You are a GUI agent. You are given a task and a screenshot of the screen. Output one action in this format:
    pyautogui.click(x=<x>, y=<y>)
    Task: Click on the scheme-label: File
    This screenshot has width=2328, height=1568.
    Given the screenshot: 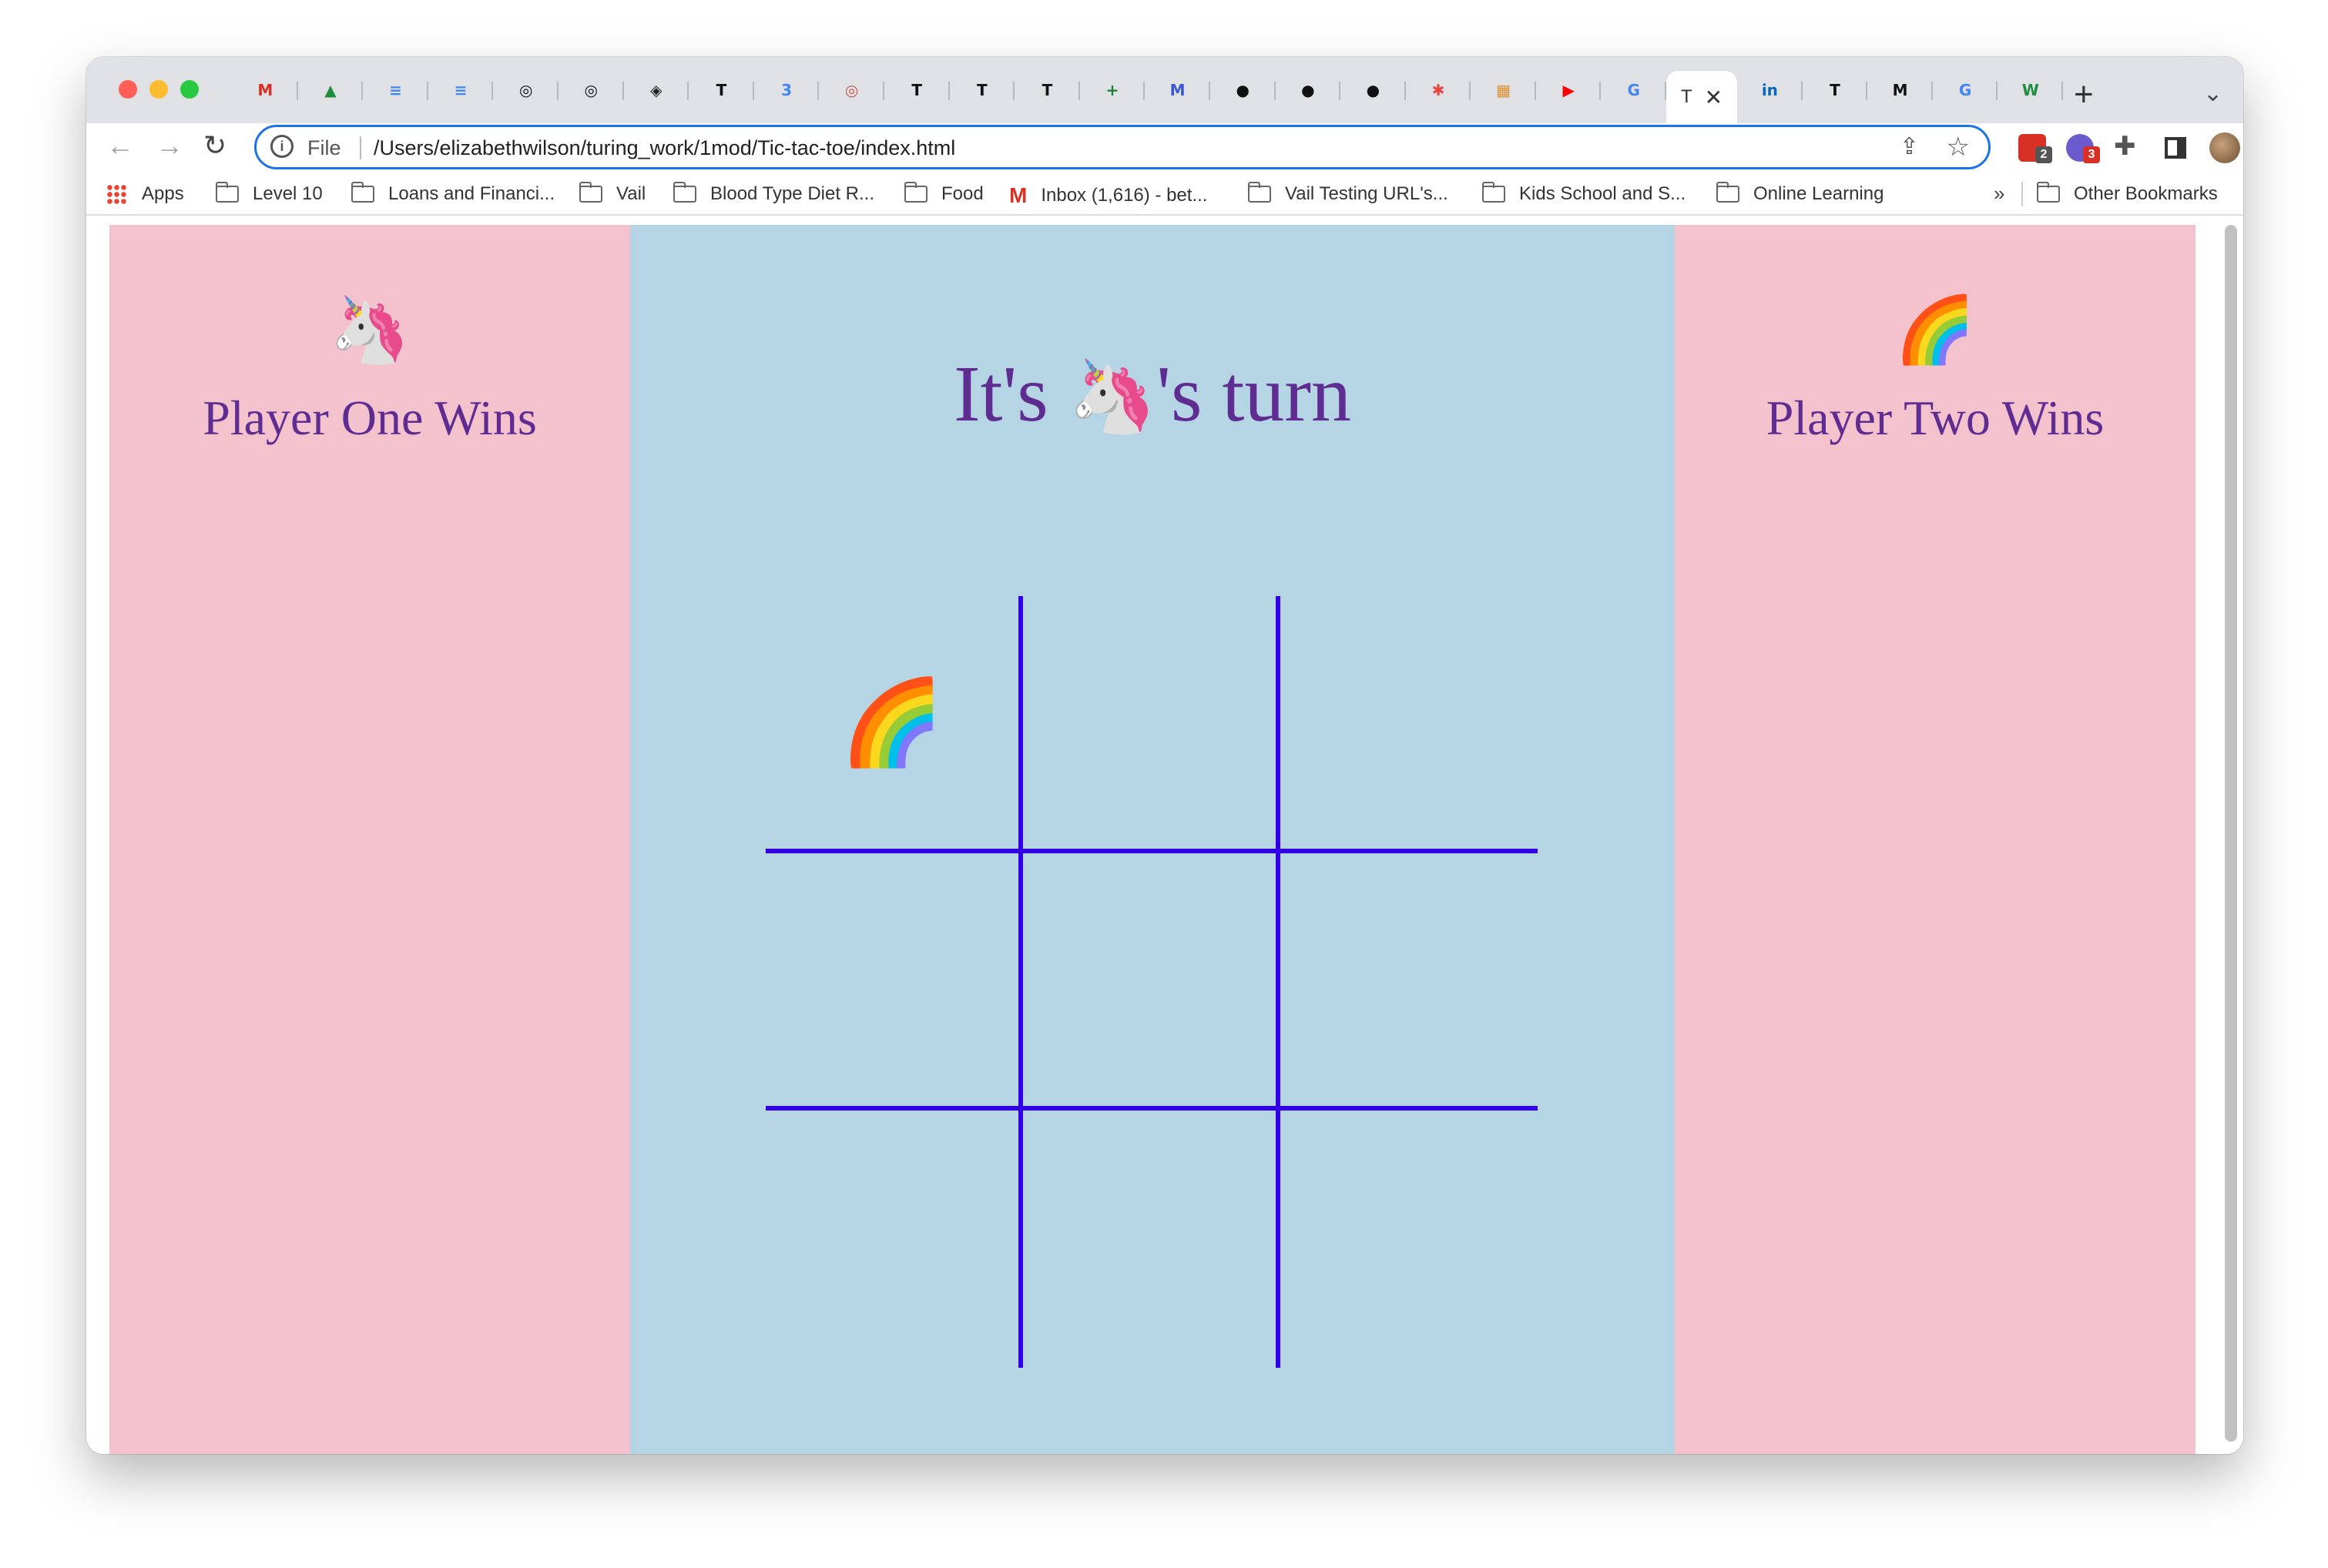 What is the action you would take?
    pyautogui.click(x=324, y=147)
    